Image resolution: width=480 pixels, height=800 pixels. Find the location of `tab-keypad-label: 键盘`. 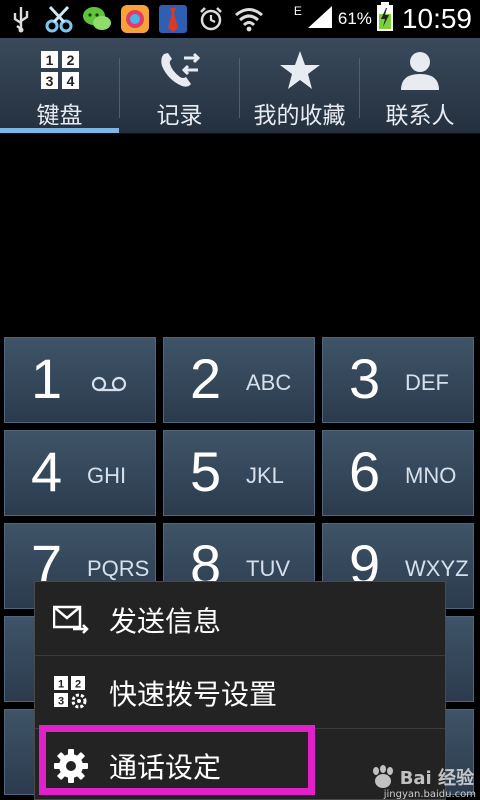

tab-keypad-label: 键盘 is located at coordinates (59, 116).